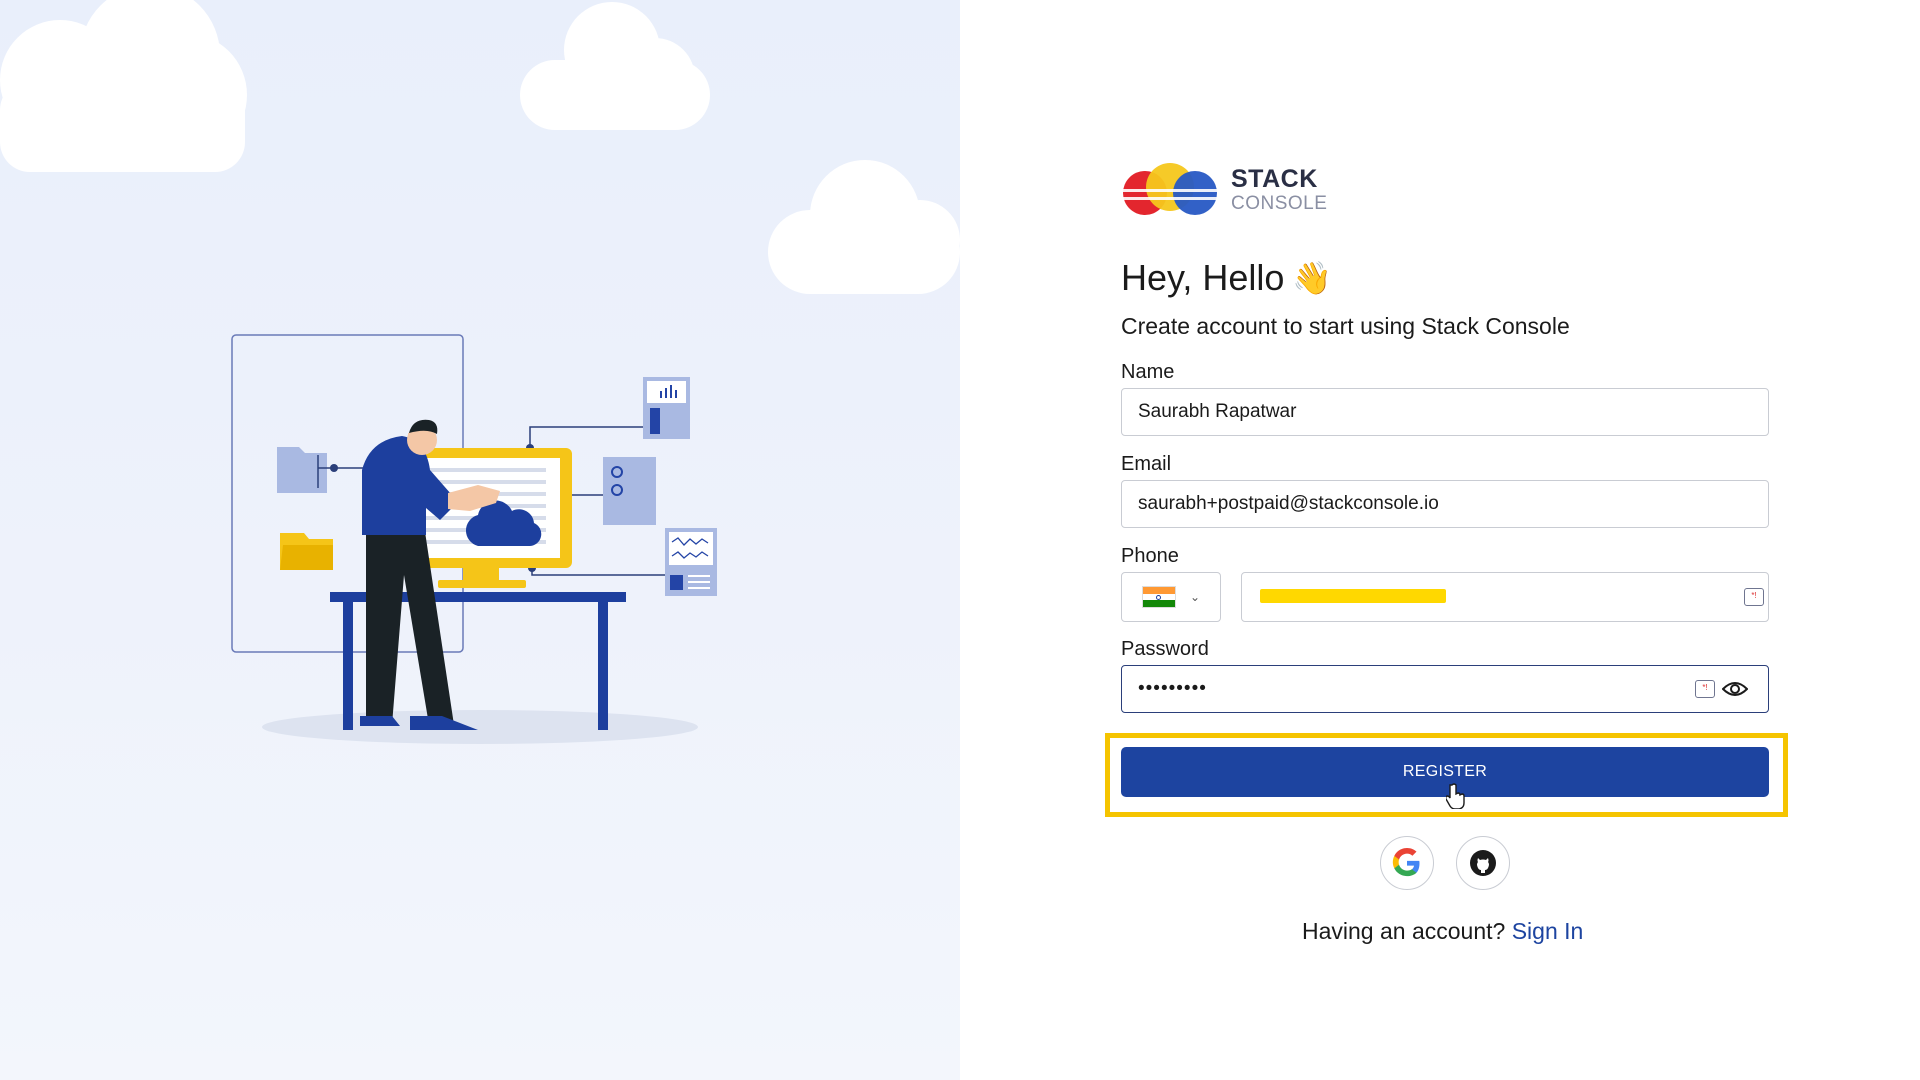  I want to click on waving-hand-icon: 👋, so click(1312, 278).